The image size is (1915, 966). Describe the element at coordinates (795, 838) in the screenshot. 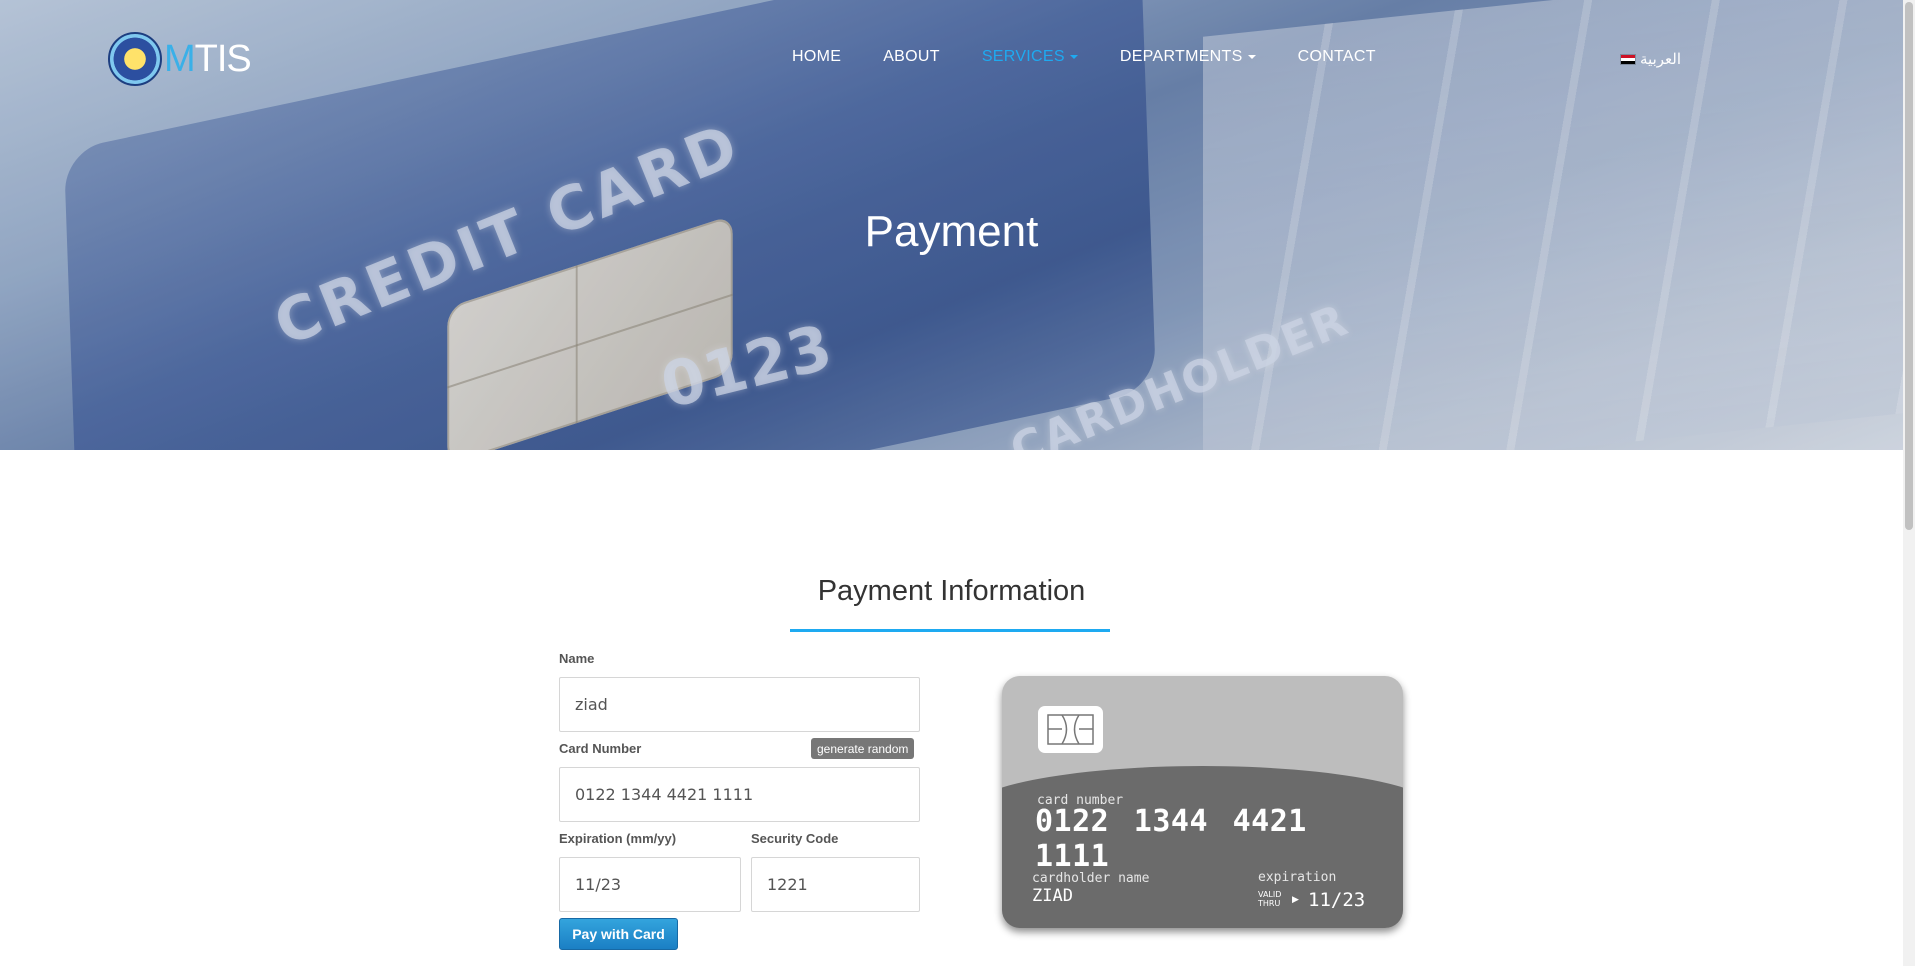

I see `security-code-label: Security Code` at that location.